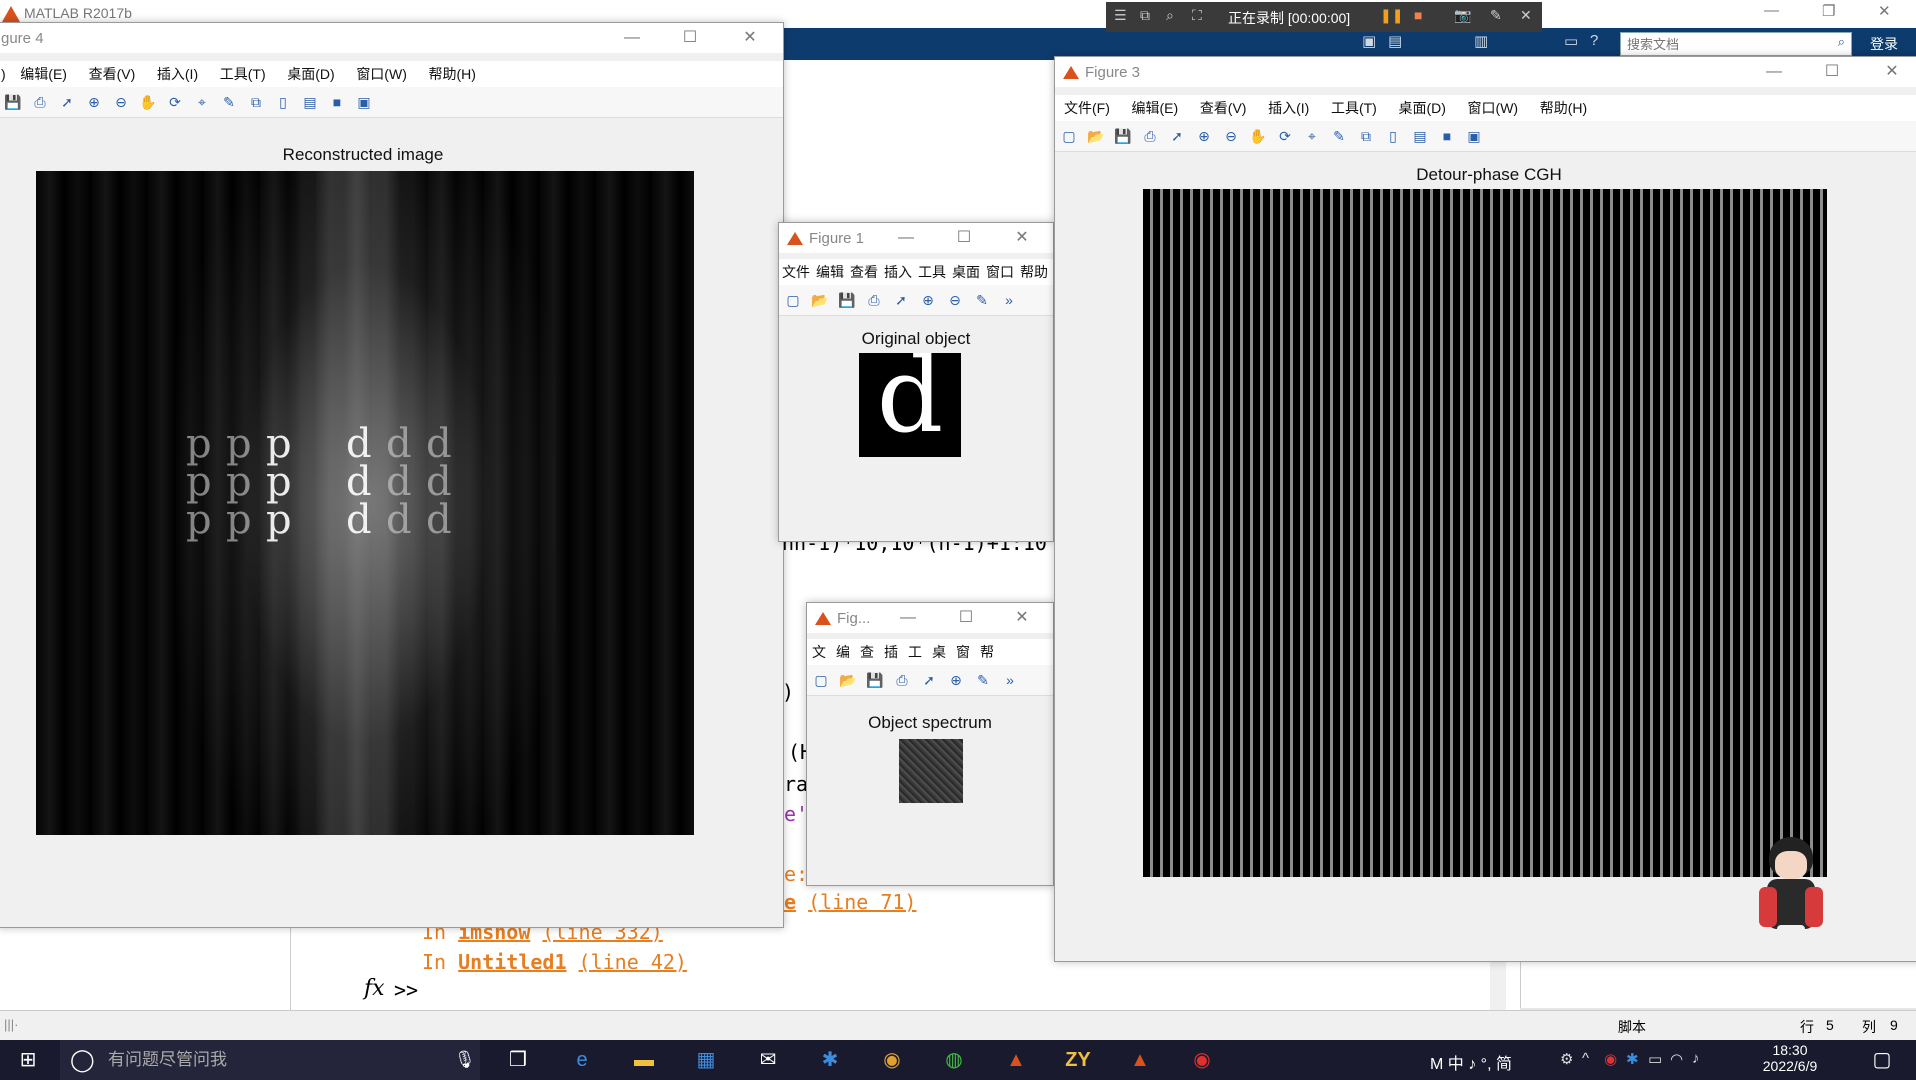 Image resolution: width=1916 pixels, height=1080 pixels. I want to click on colorbar-icon: ▯, so click(1393, 136).